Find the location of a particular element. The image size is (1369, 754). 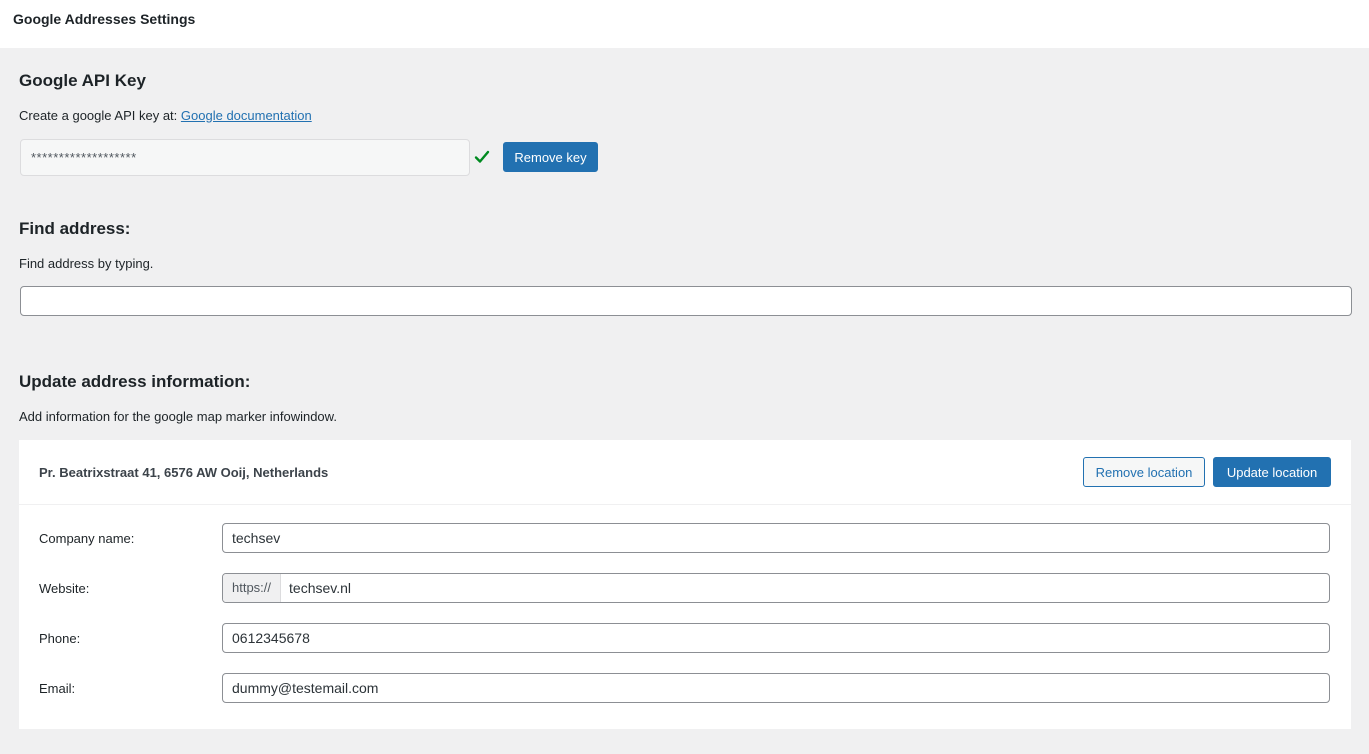

email-label: Email: is located at coordinates (57, 688).